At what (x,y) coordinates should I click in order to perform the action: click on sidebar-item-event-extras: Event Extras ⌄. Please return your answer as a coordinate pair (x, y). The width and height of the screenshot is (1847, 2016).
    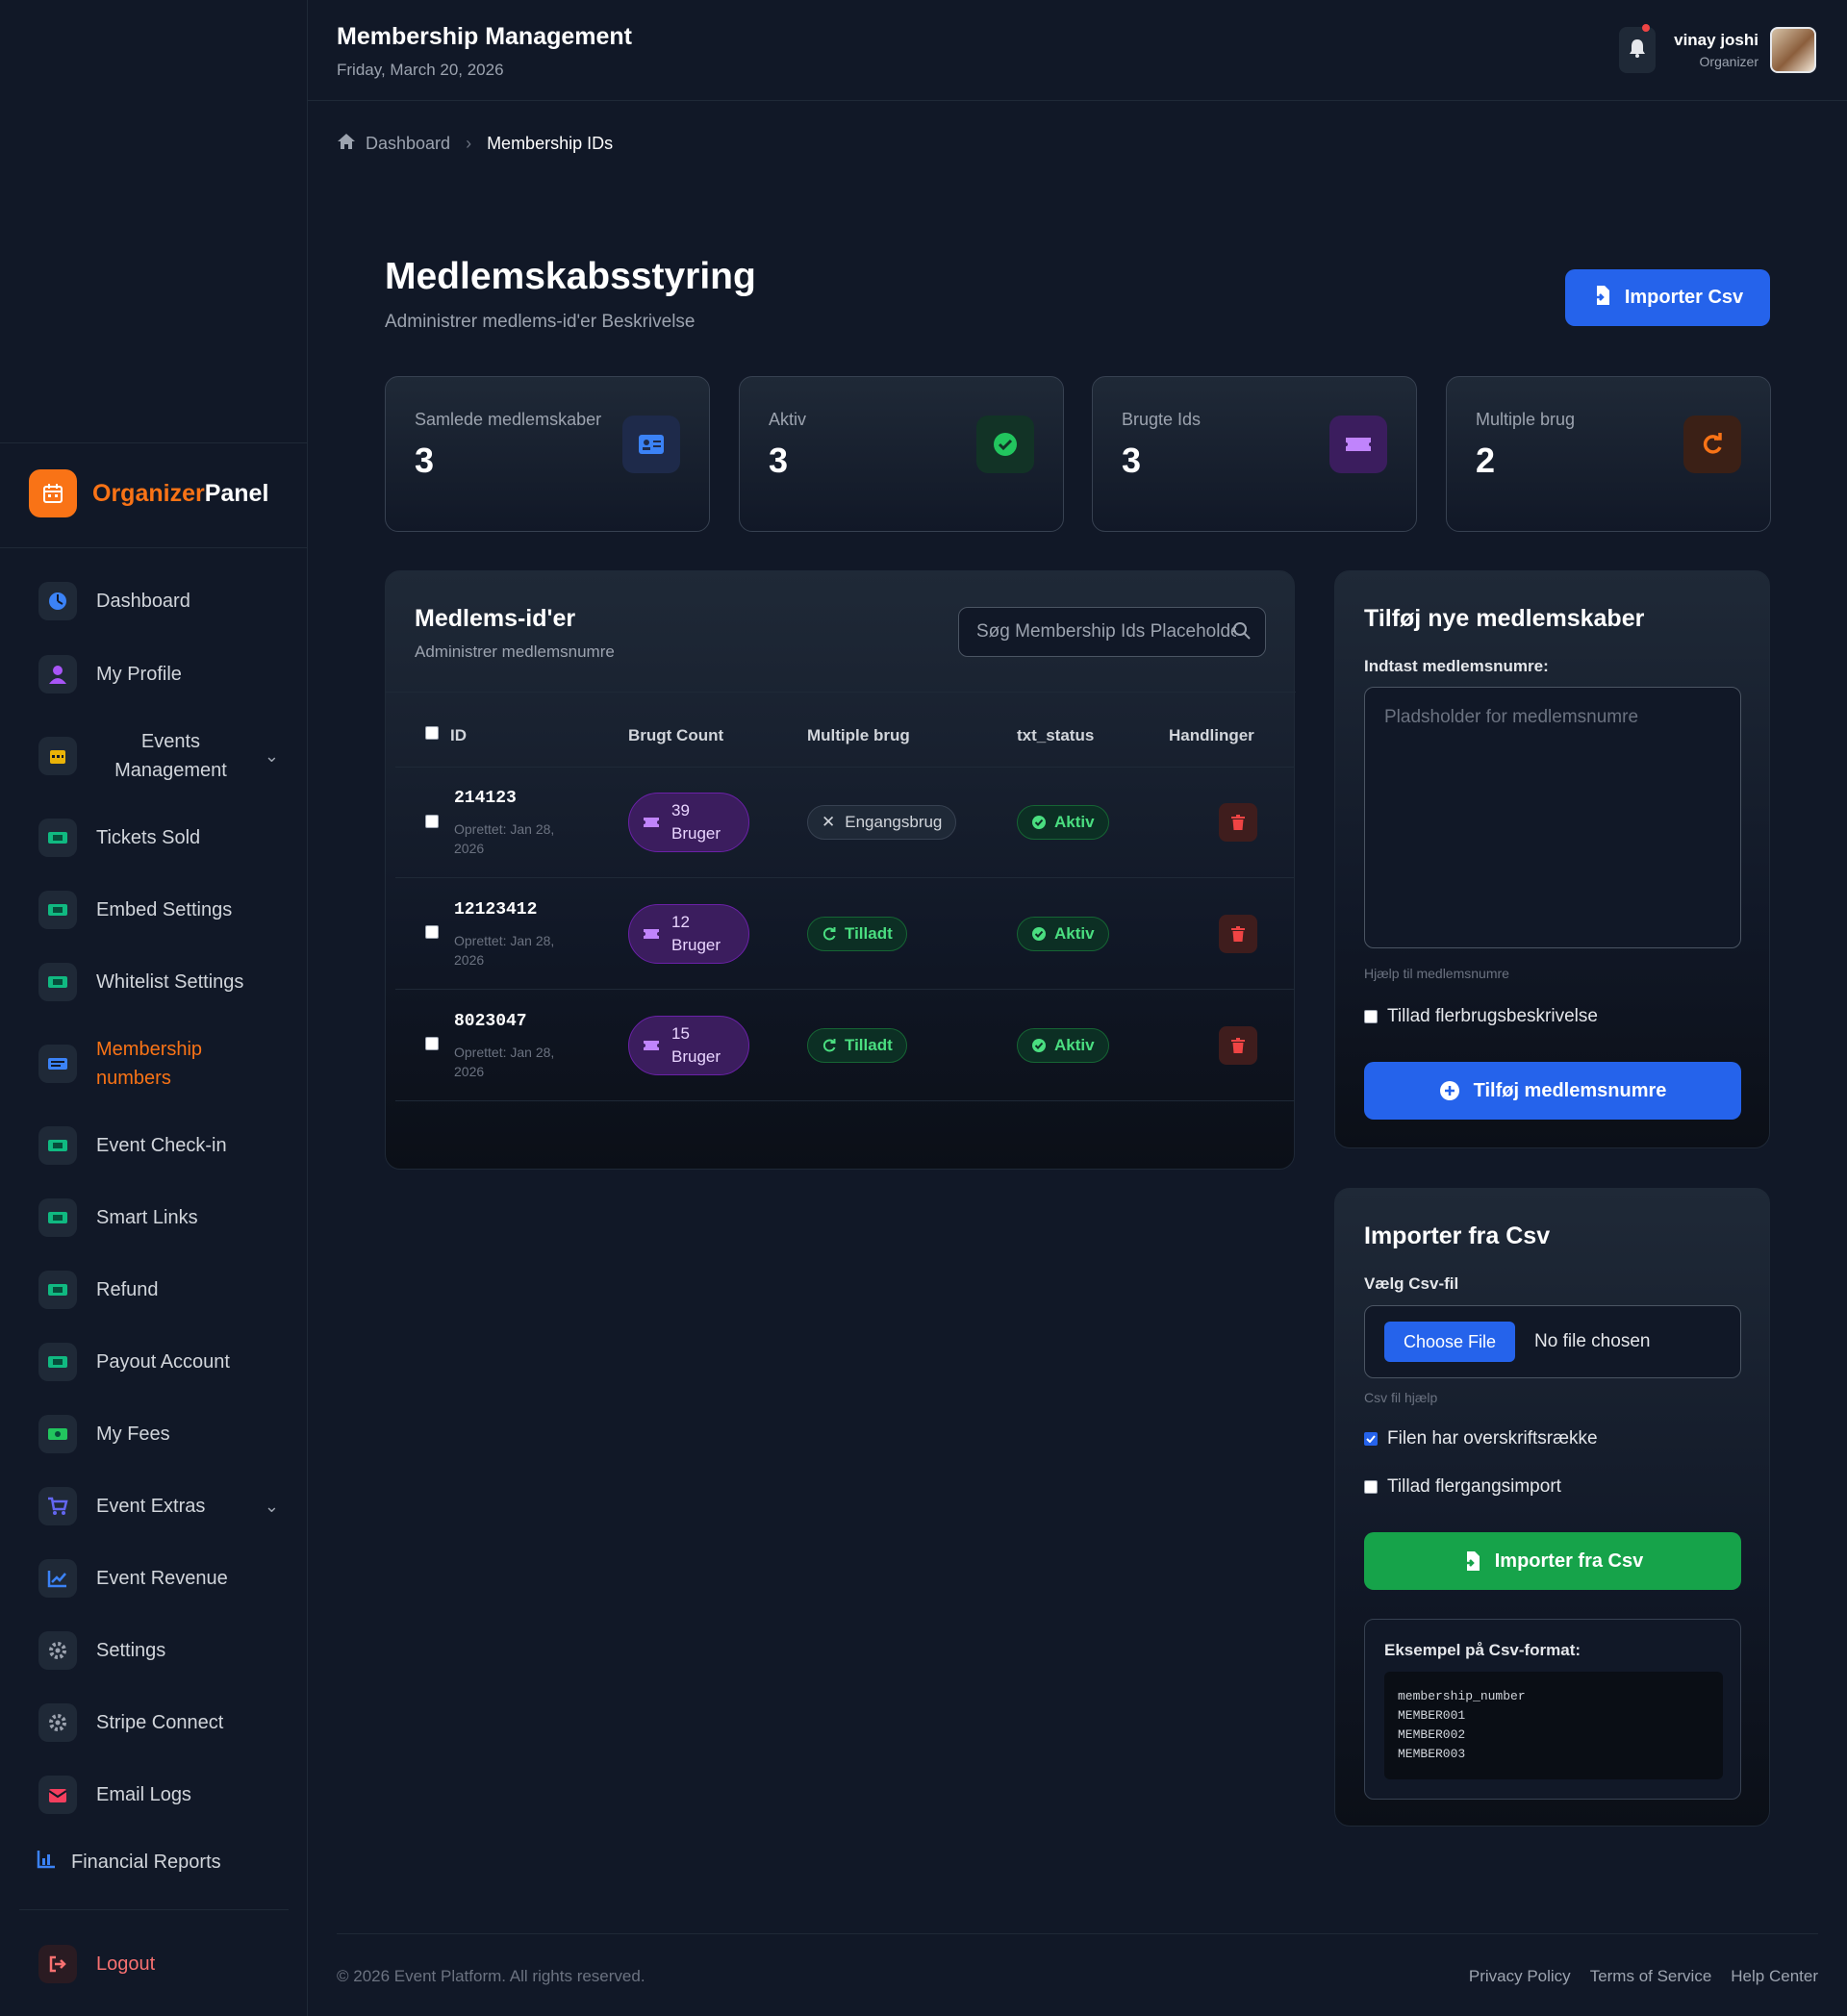
    Looking at the image, I should click on (158, 1506).